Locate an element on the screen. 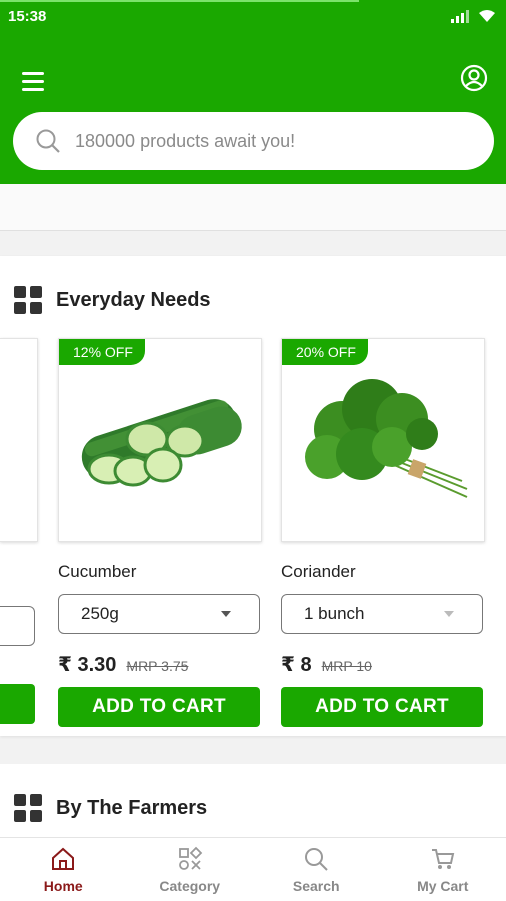 The image size is (506, 901). nav-label: Search is located at coordinates (316, 886).